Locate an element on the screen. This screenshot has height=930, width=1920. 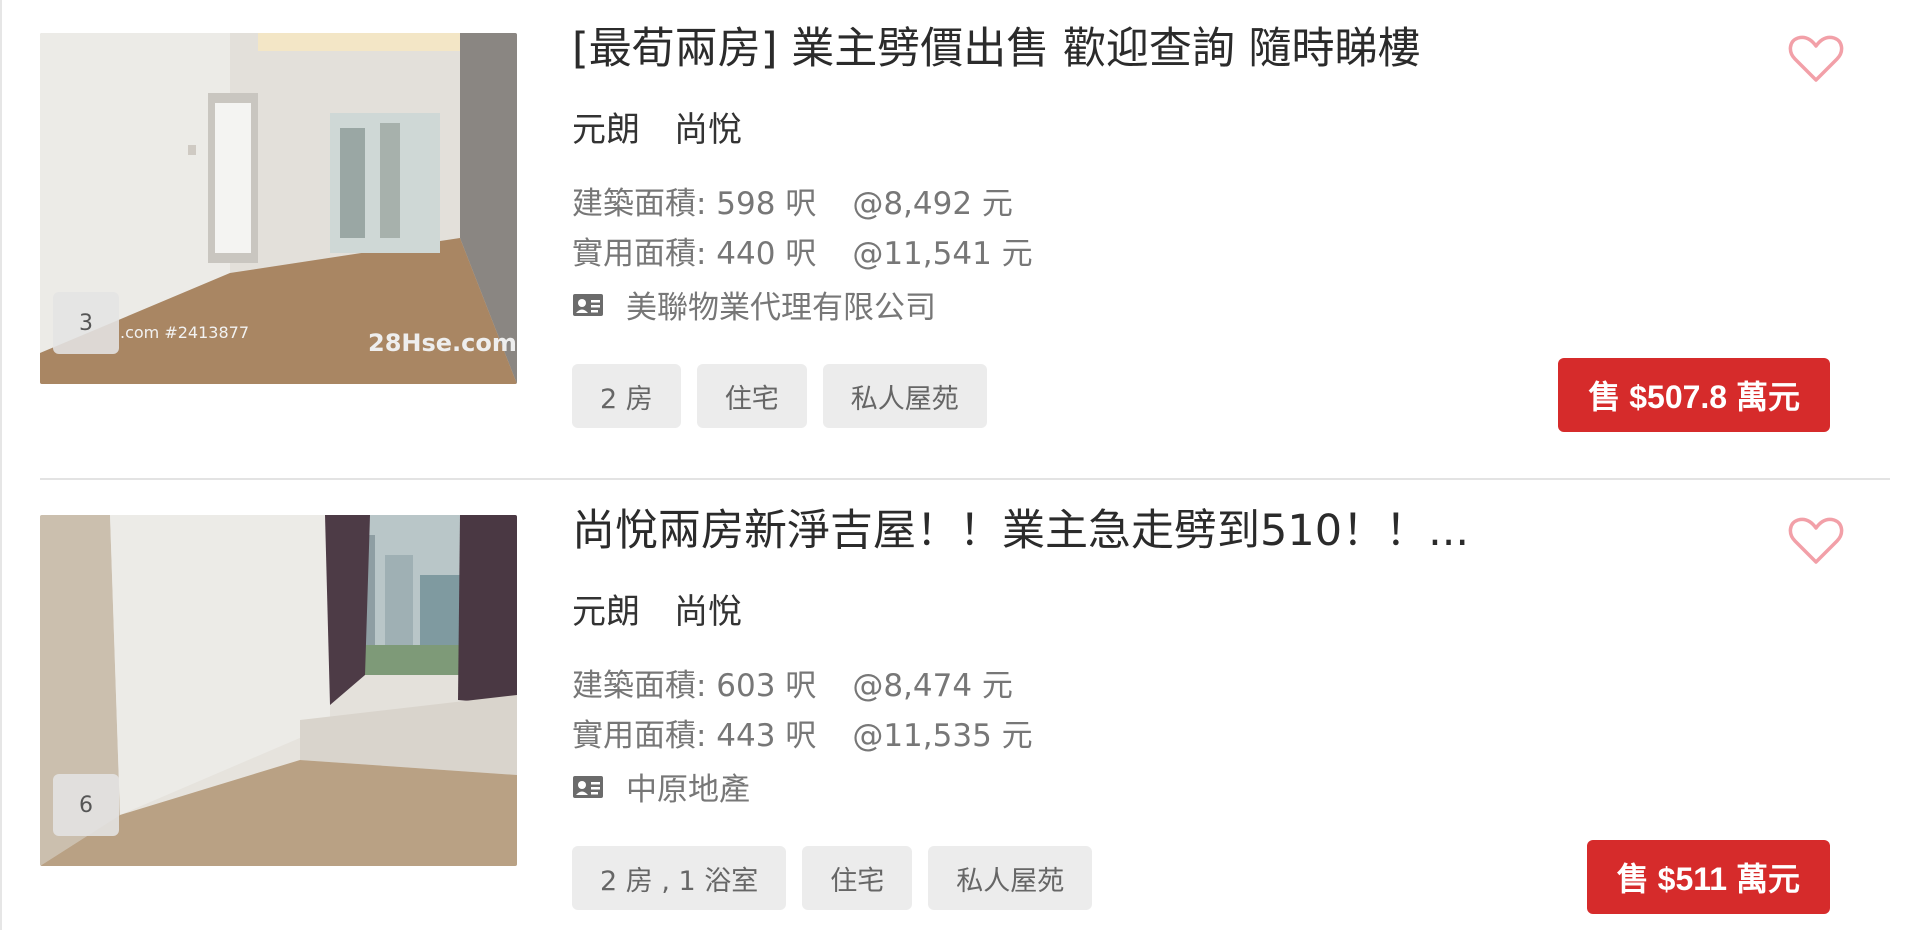
agency-row: 美聯物業代理有限公司 is located at coordinates (754, 304).